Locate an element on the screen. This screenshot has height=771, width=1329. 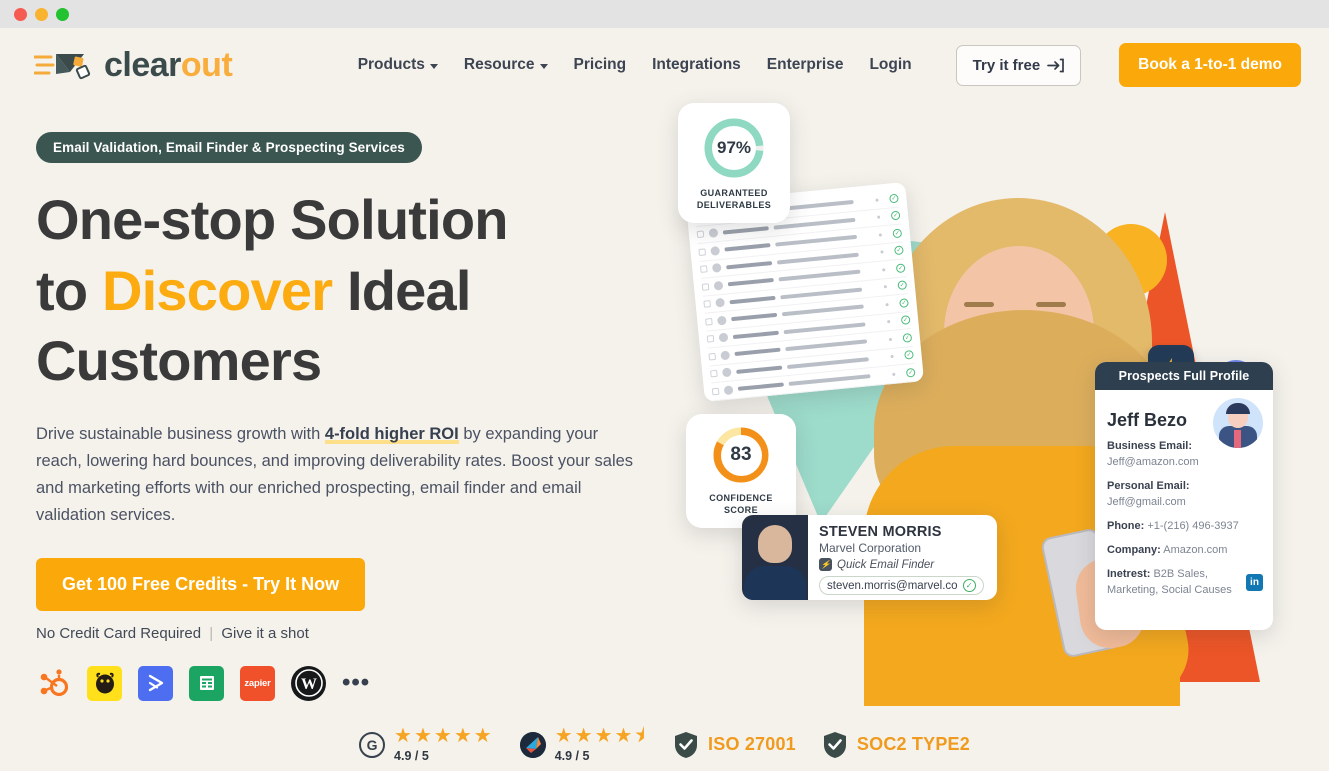
confidence-value: 83 is located at coordinates (741, 455).